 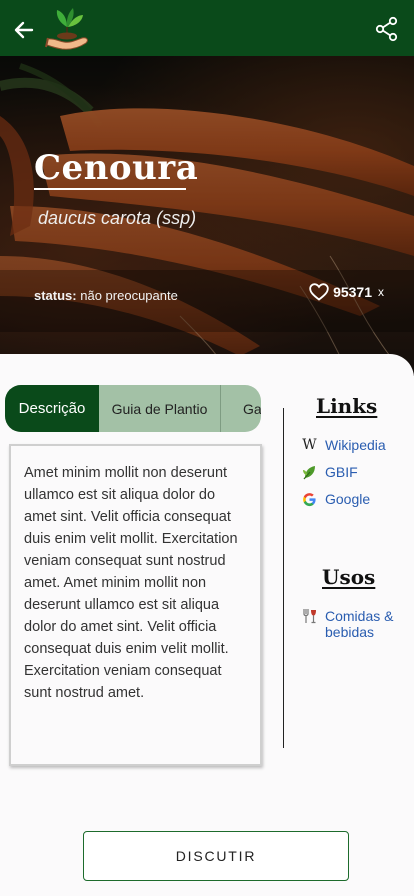 I want to click on app-logo-hand-plant-icon, so click(x=67, y=28).